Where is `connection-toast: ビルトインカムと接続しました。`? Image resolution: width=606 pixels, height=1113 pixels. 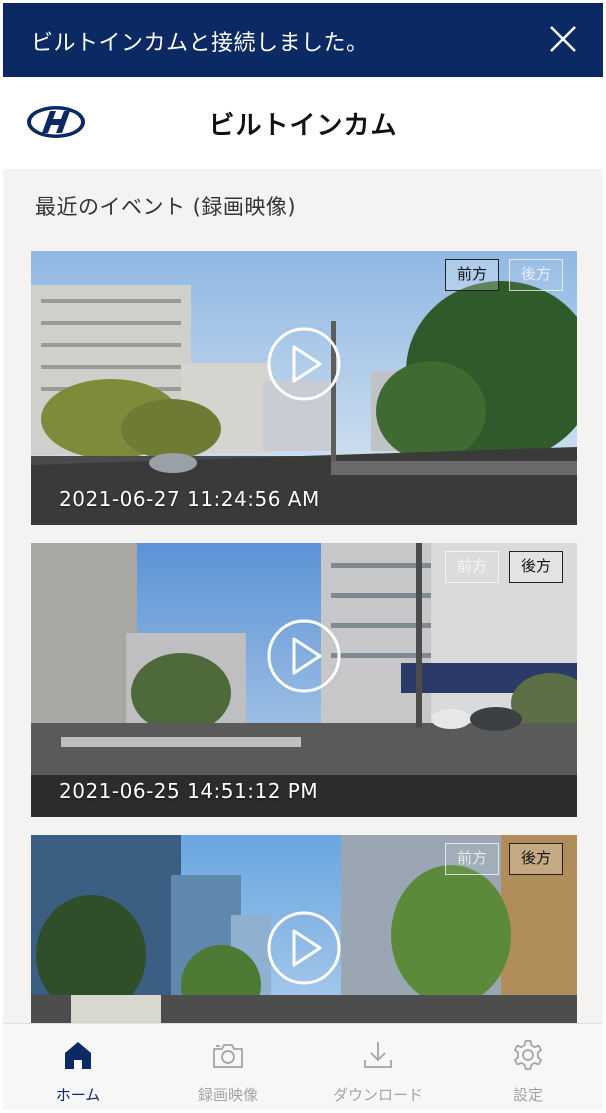 connection-toast: ビルトインカムと接続しました。 is located at coordinates (303, 40).